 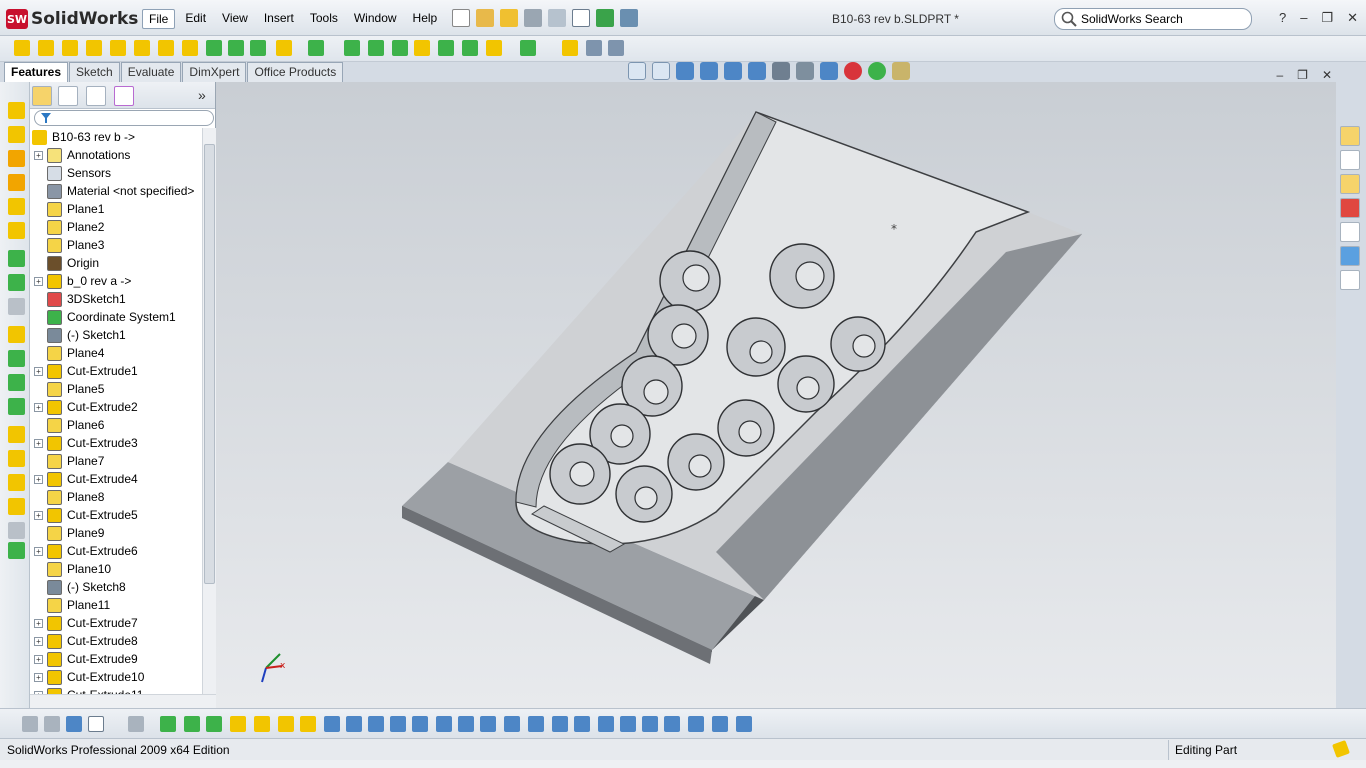 I want to click on fillet-left-icon, so click(x=16, y=258).